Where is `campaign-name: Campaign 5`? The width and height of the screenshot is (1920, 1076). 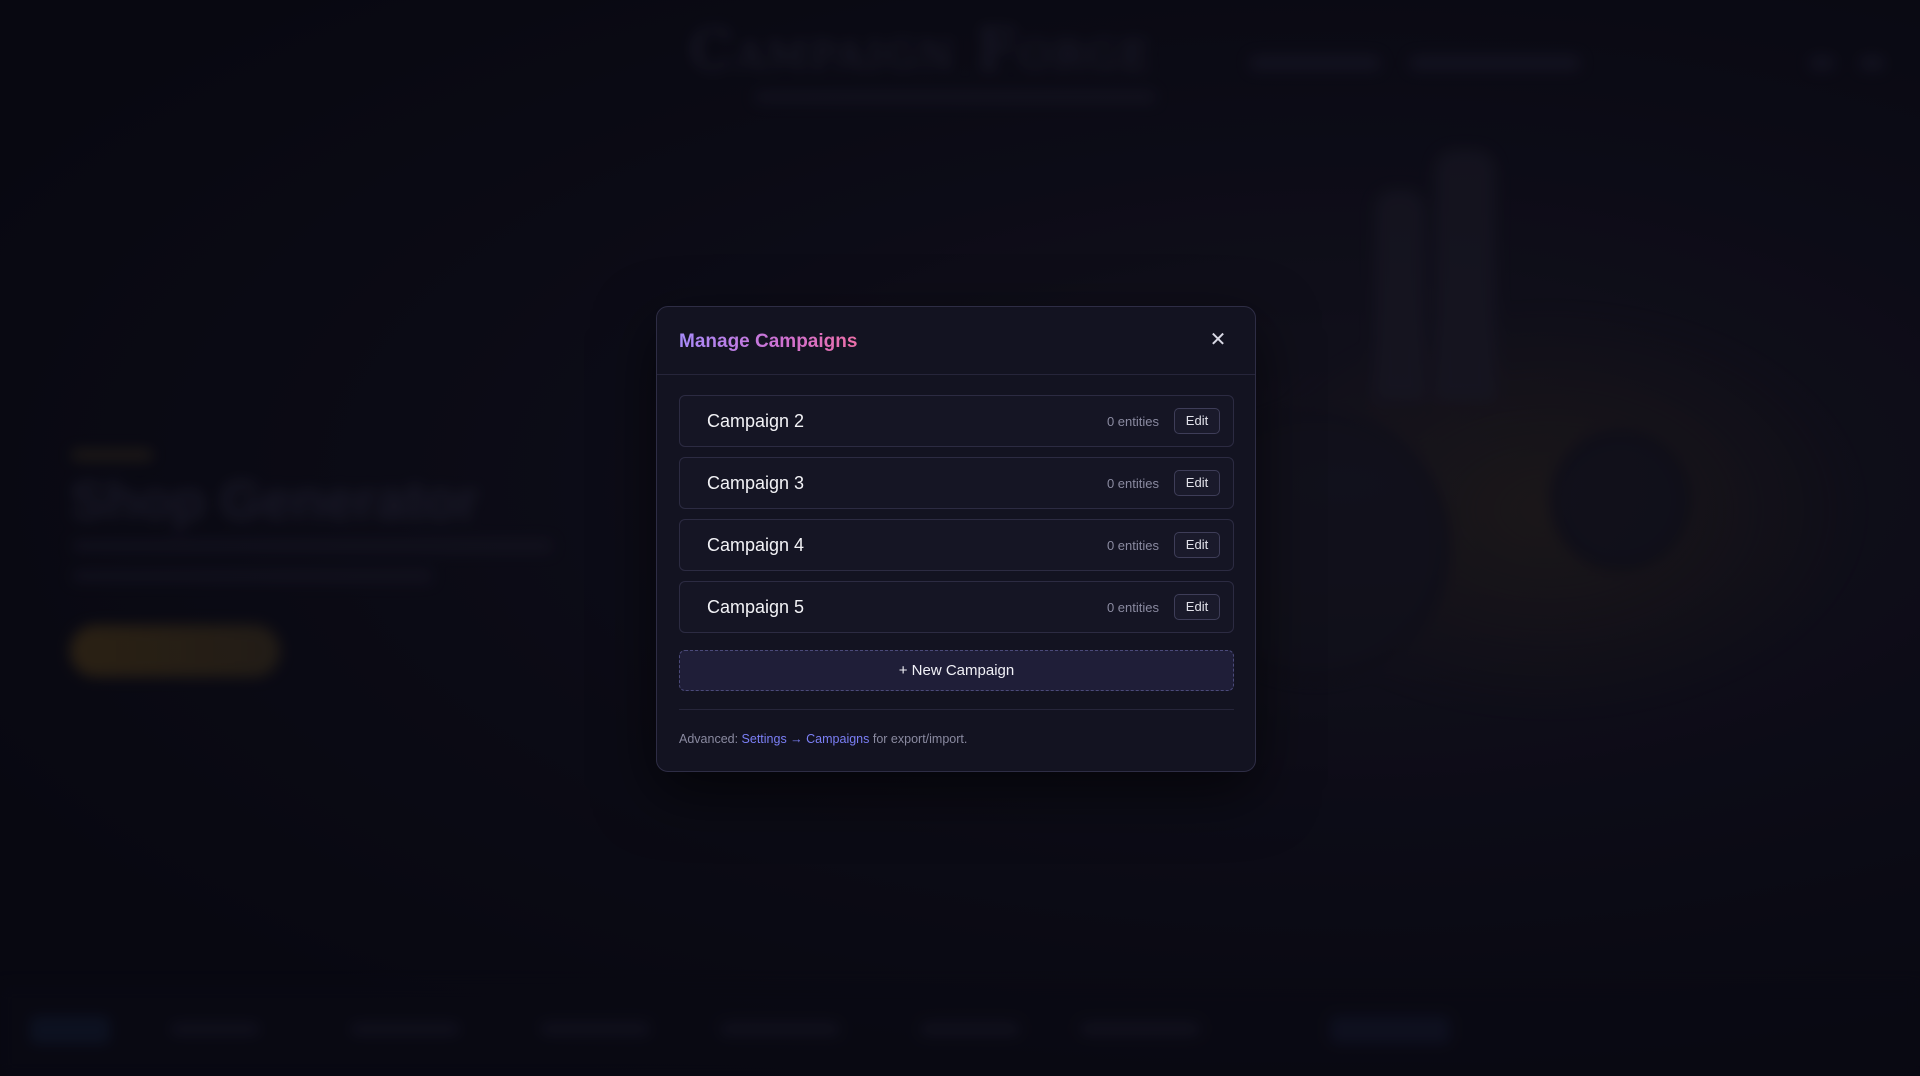
campaign-name: Campaign 5 is located at coordinates (756, 607).